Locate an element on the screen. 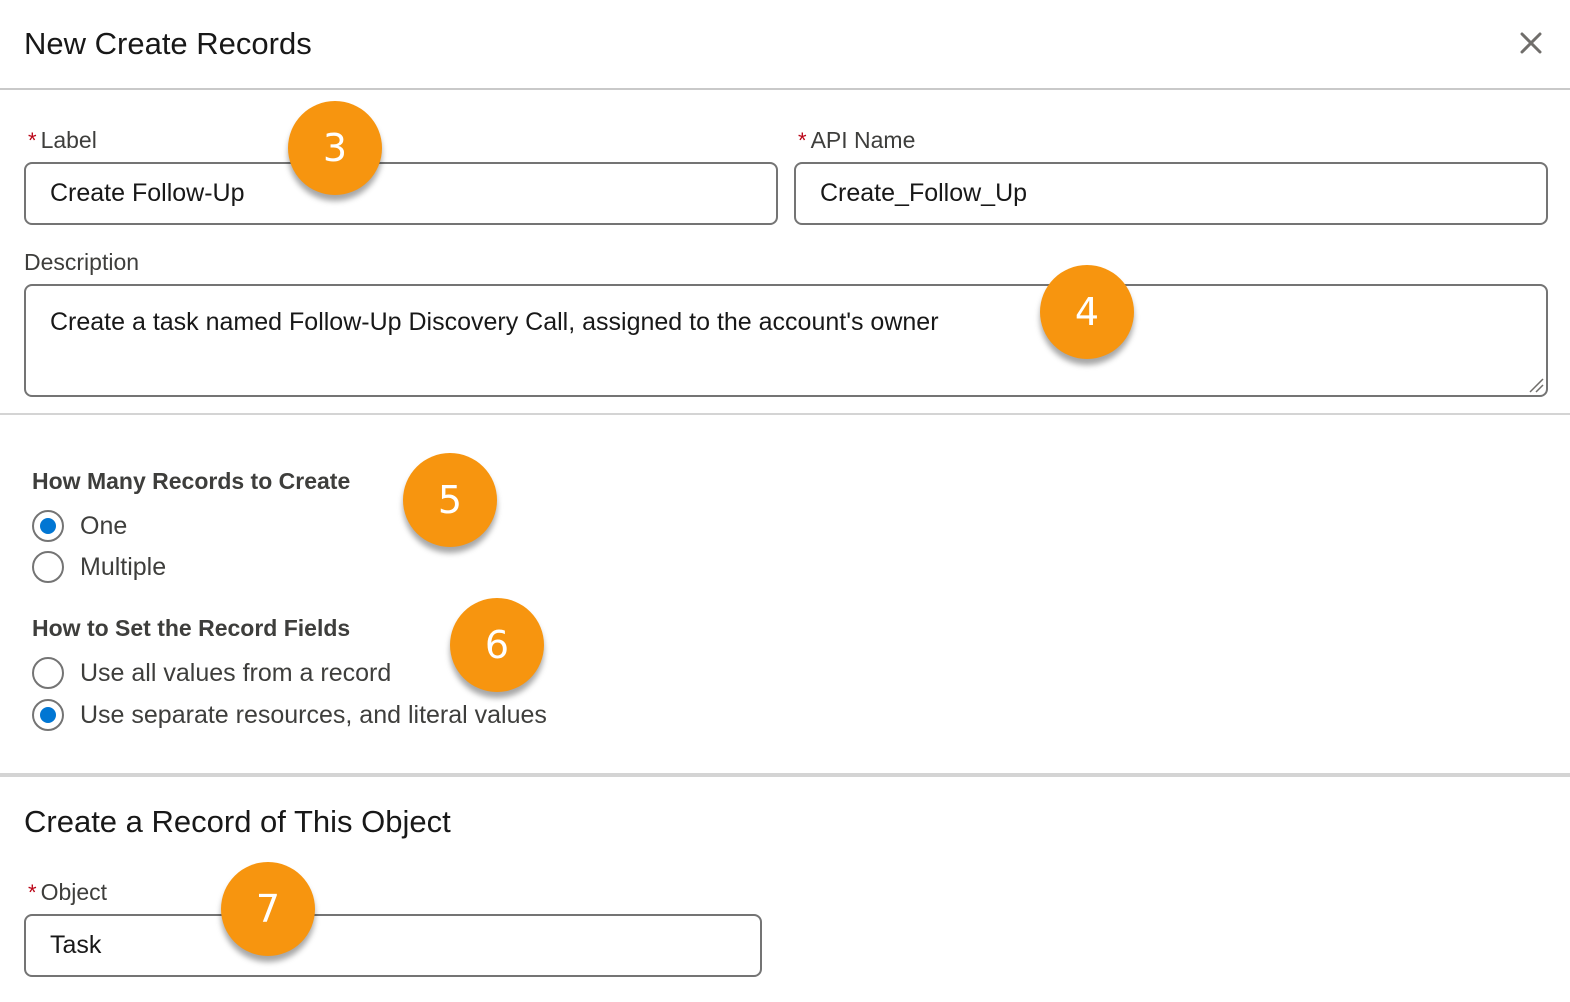 The height and width of the screenshot is (1002, 1570). resize-handle-icon is located at coordinates (1536, 385).